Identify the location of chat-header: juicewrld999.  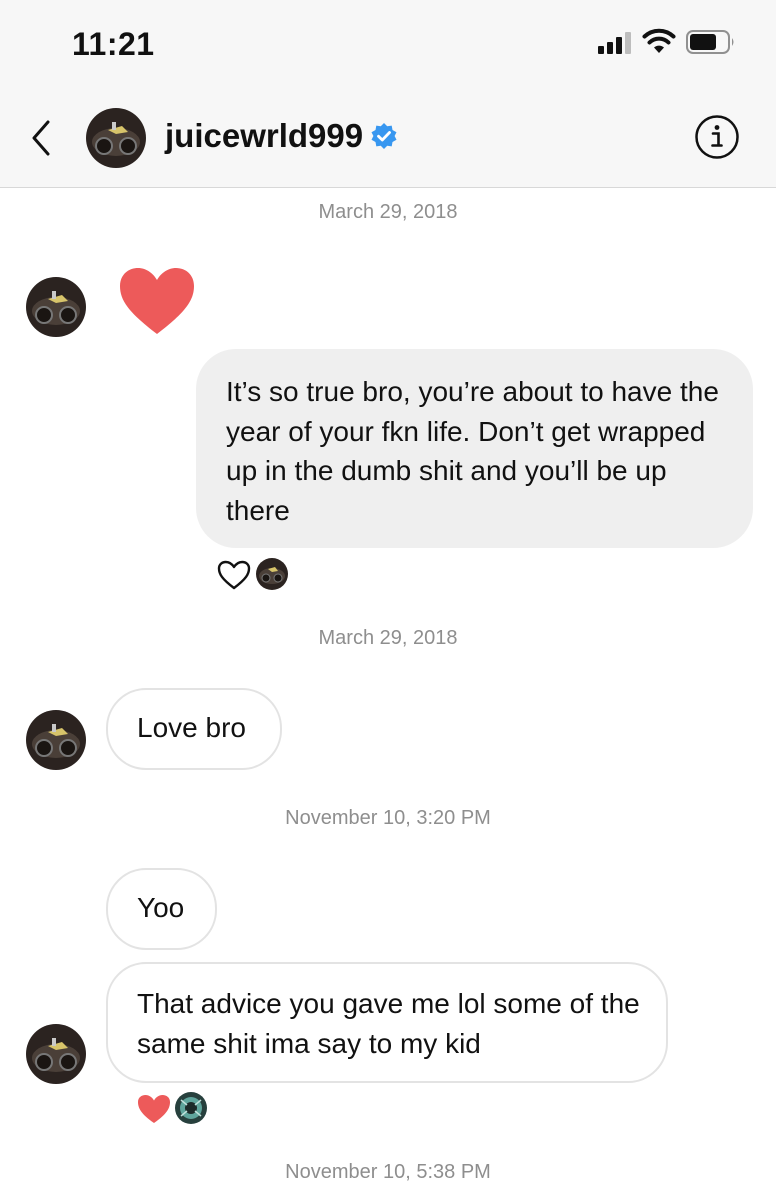
(388, 139).